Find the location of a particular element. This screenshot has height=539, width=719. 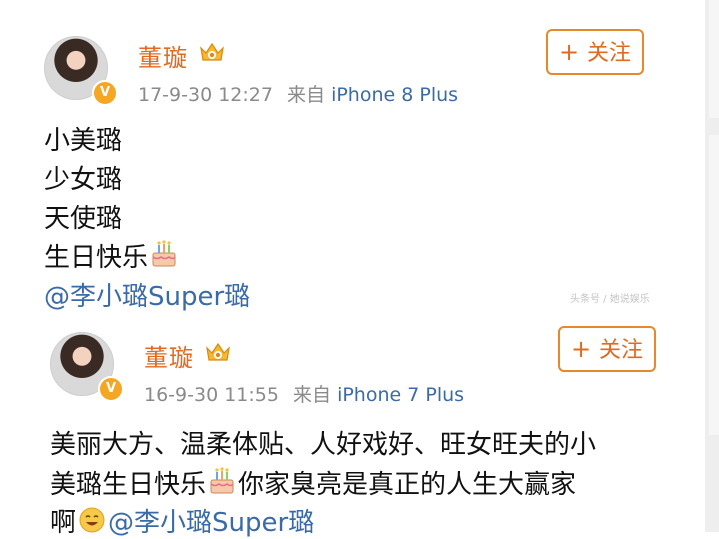

post-text-line: 小美璐 is located at coordinates (83, 141).